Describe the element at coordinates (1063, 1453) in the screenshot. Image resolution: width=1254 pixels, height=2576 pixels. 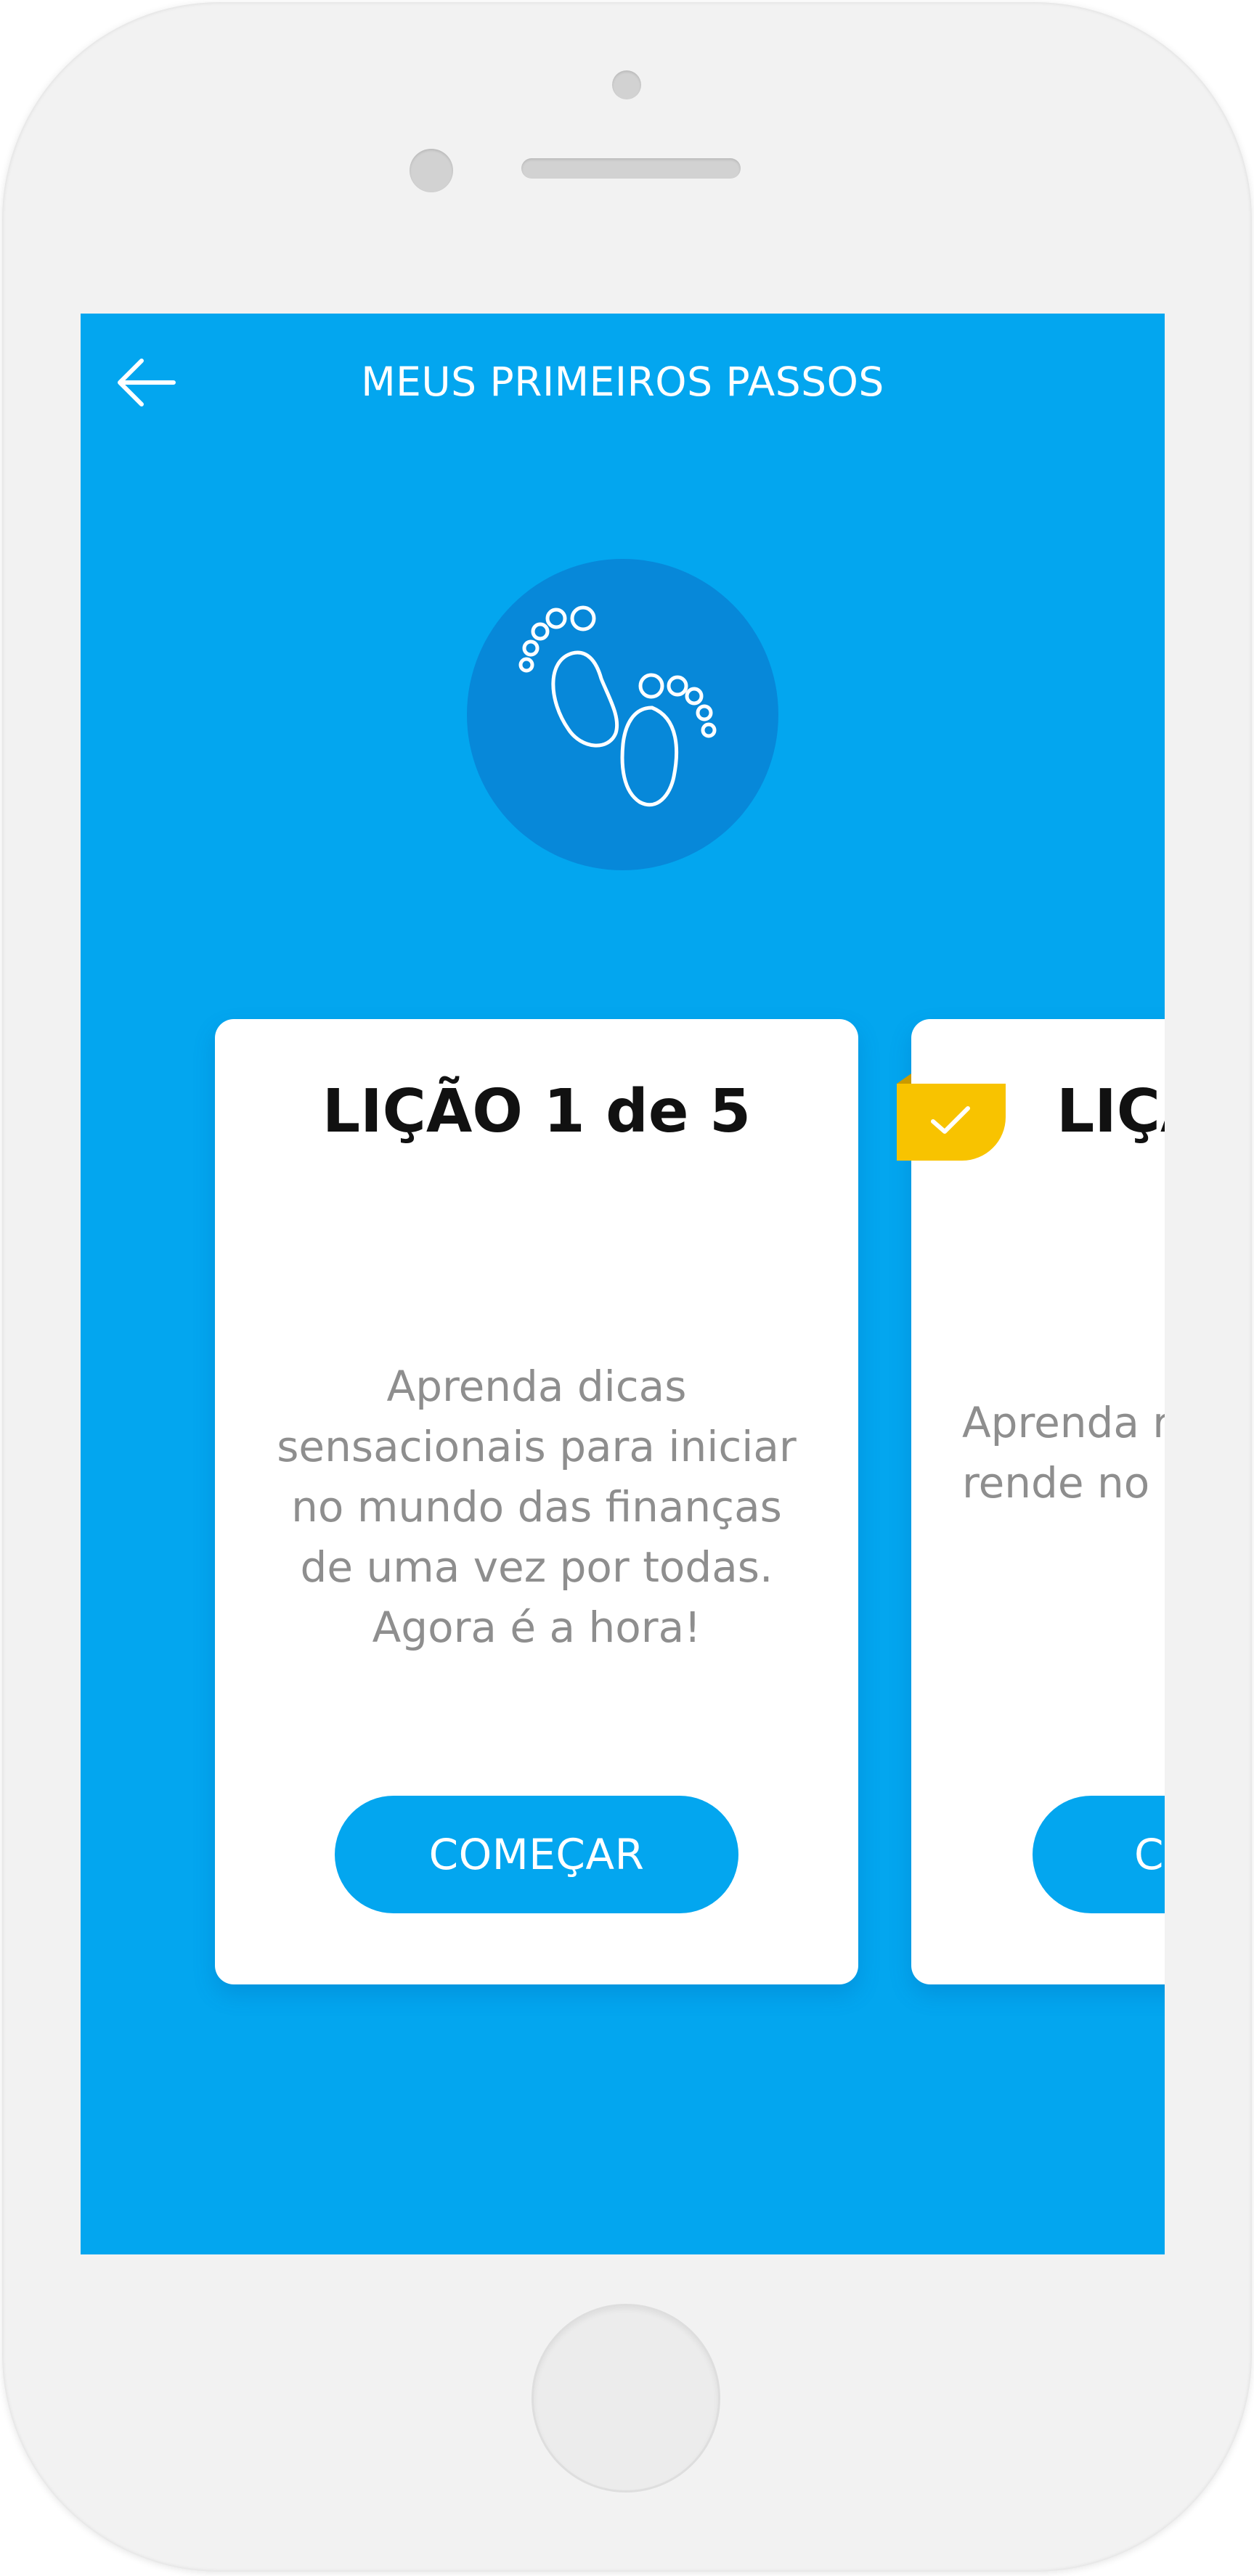
I see `lesson-description: Aprenda r fixa o inves rende no m` at that location.